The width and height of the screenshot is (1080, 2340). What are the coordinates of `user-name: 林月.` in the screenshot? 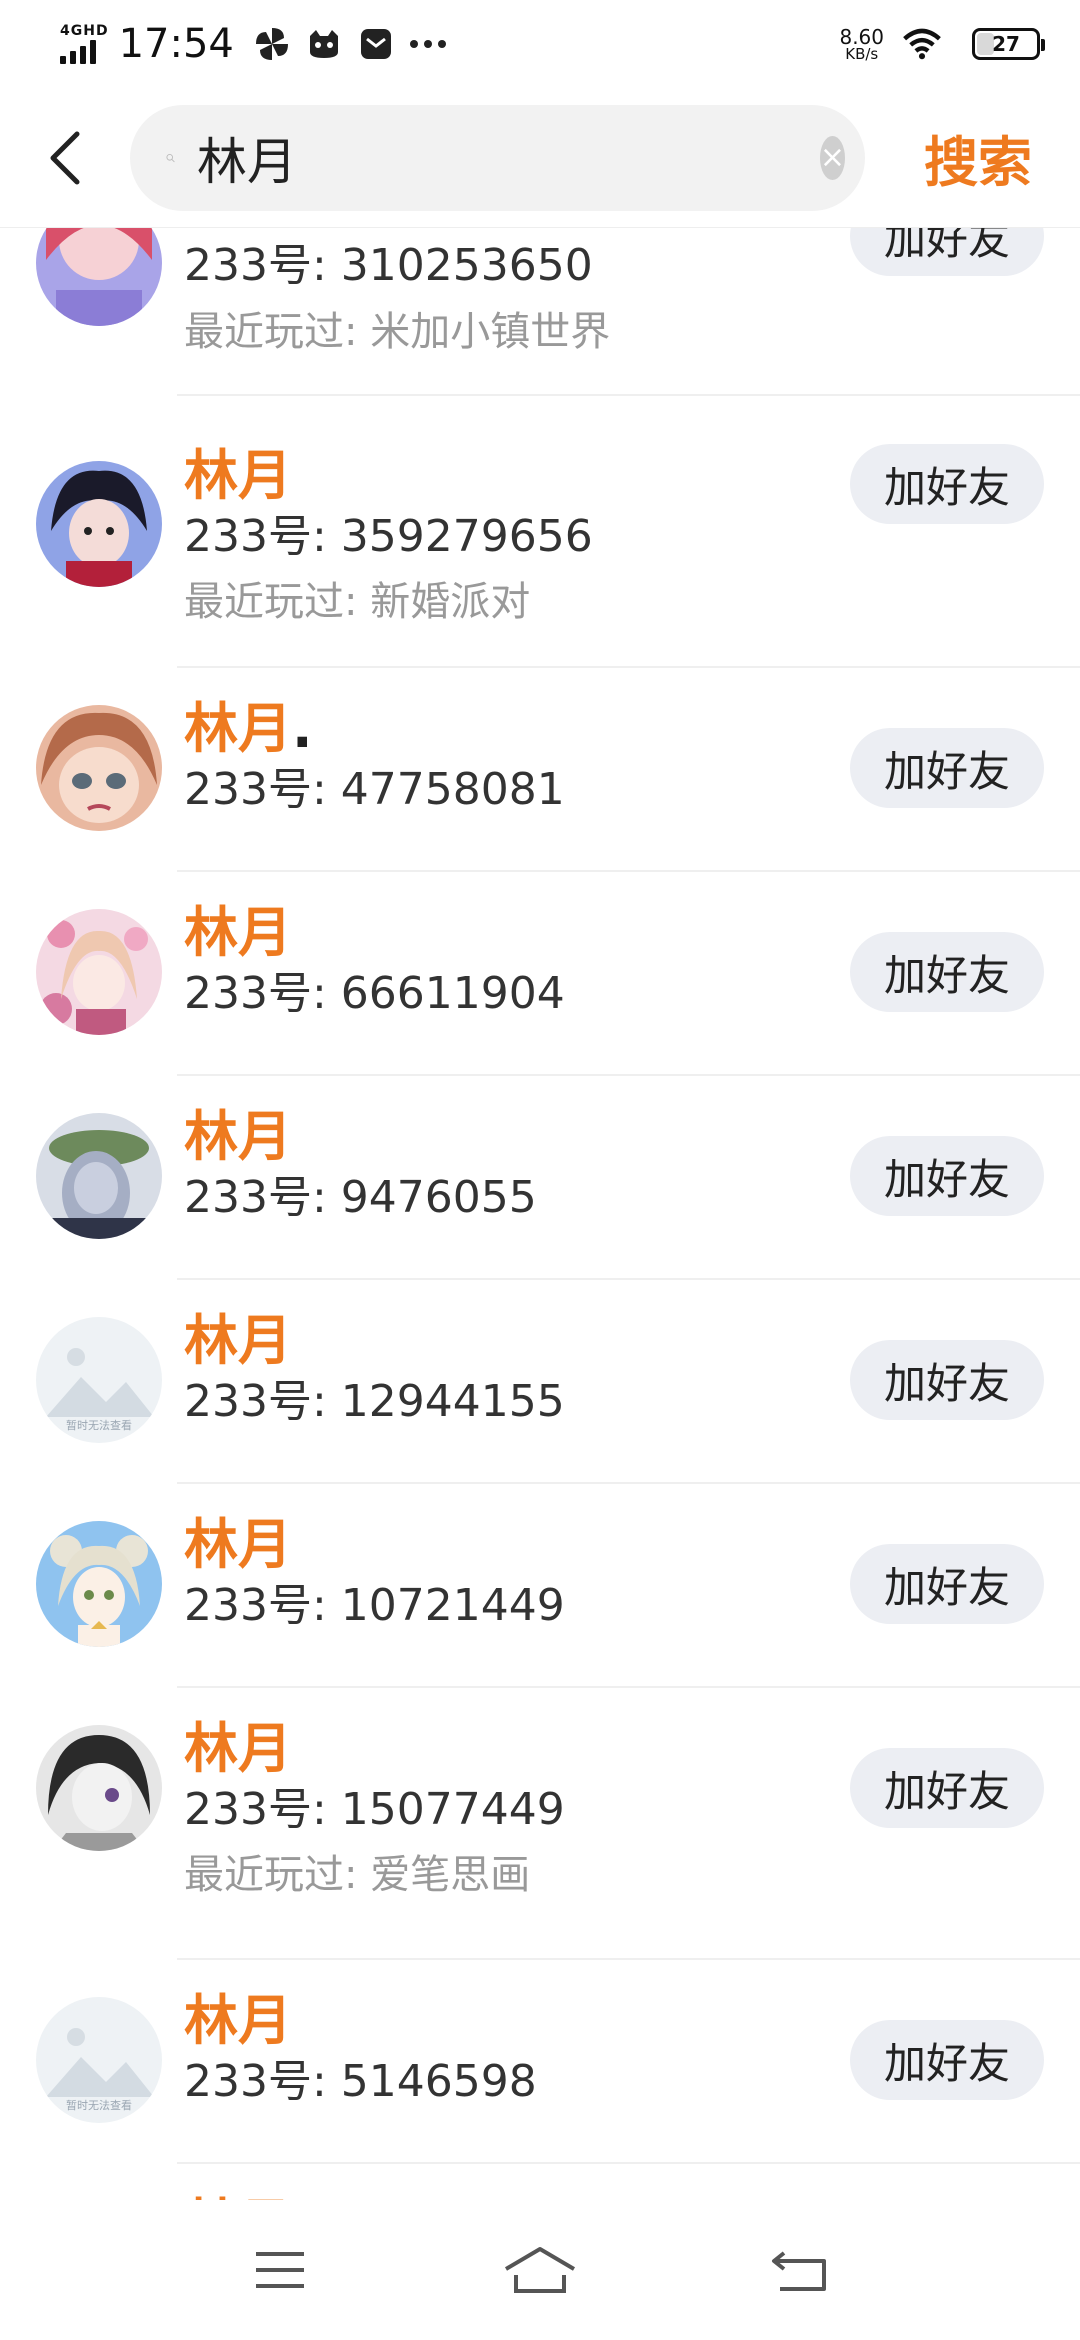 It's located at (248, 729).